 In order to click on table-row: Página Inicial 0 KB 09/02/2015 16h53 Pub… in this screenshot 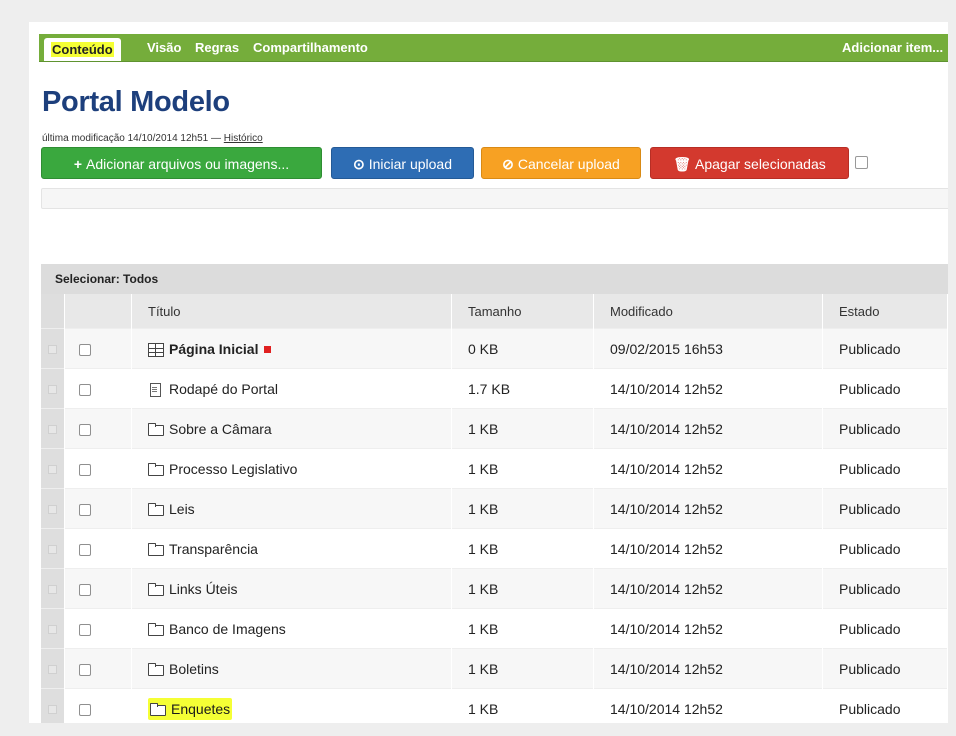, I will do `click(494, 348)`.